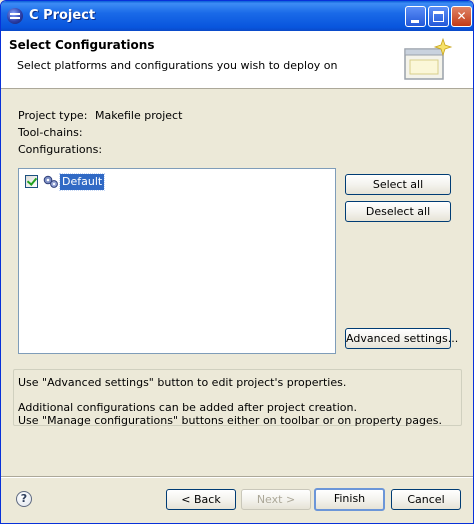 This screenshot has height=524, width=474. Describe the element at coordinates (349, 499) in the screenshot. I see `finish-button: Finish` at that location.